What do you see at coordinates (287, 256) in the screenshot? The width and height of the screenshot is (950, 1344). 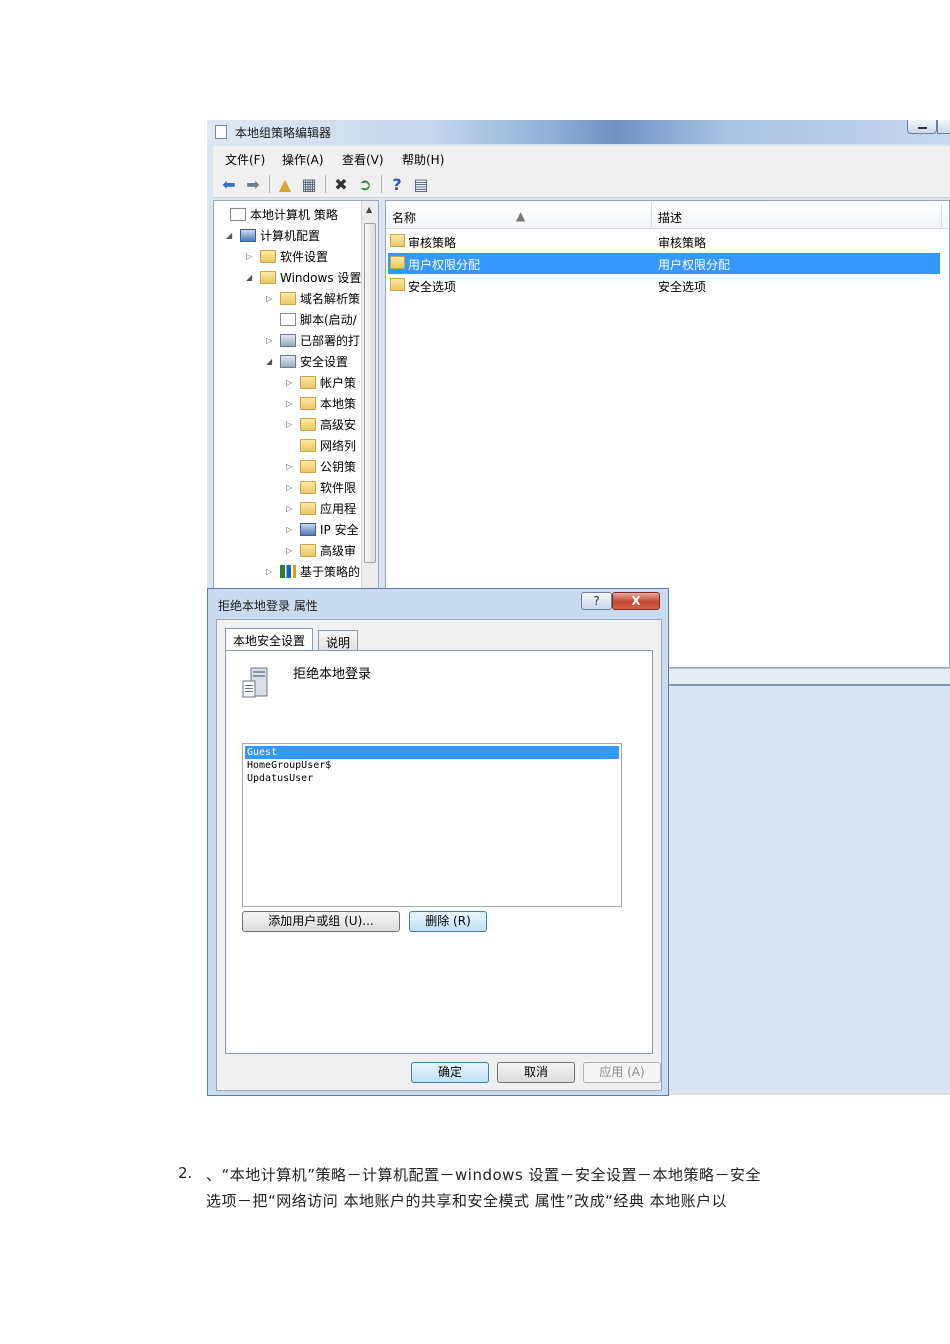 I see `tree-node-software-settings: ▷ 软件设置` at bounding box center [287, 256].